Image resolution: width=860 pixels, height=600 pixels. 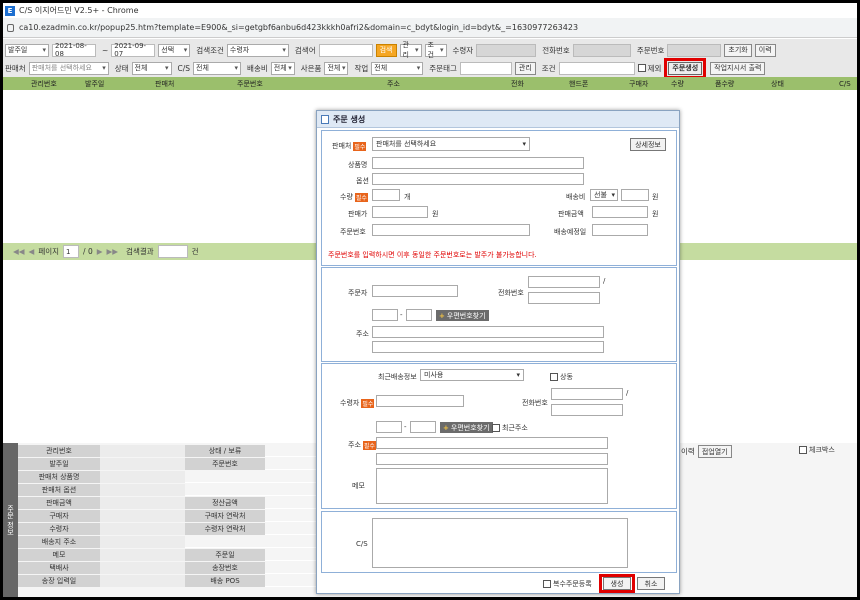 What do you see at coordinates (641, 68) in the screenshot?
I see `except-checkbox` at bounding box center [641, 68].